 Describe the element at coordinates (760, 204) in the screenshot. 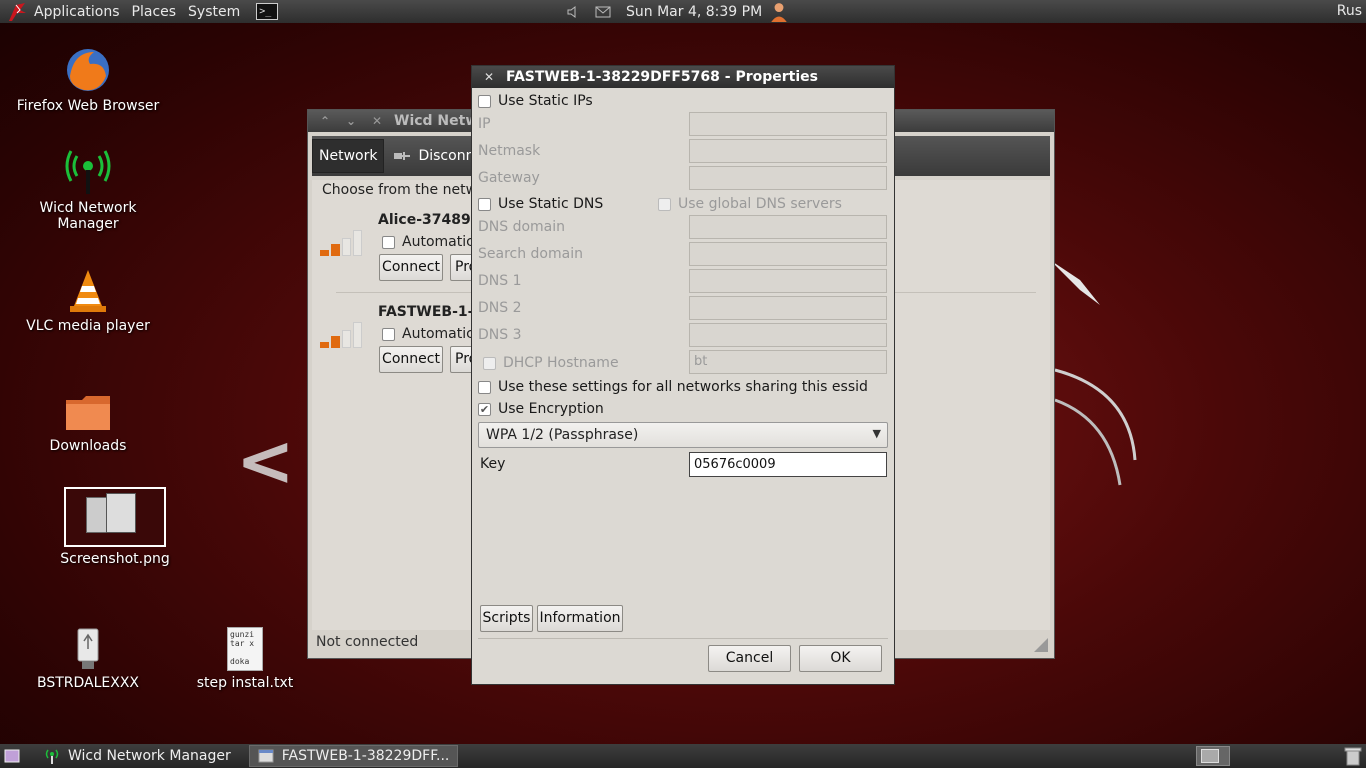

I see `use-global-dns-label: Use global DNS servers` at that location.